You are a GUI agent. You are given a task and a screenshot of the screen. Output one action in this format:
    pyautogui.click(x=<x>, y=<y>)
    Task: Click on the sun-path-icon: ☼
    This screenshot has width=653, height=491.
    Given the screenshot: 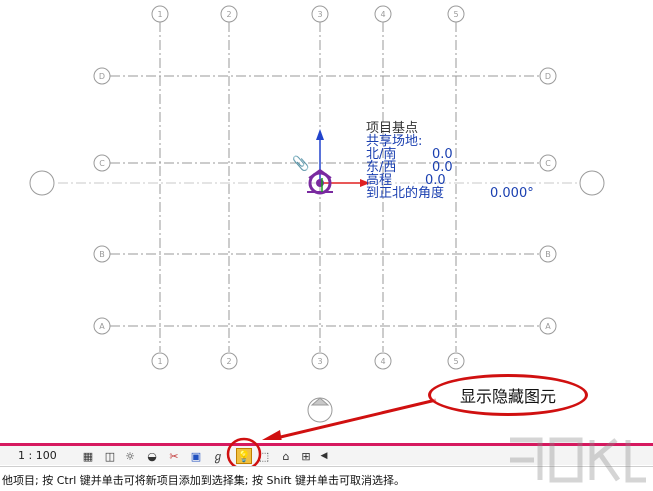 What is the action you would take?
    pyautogui.click(x=130, y=456)
    